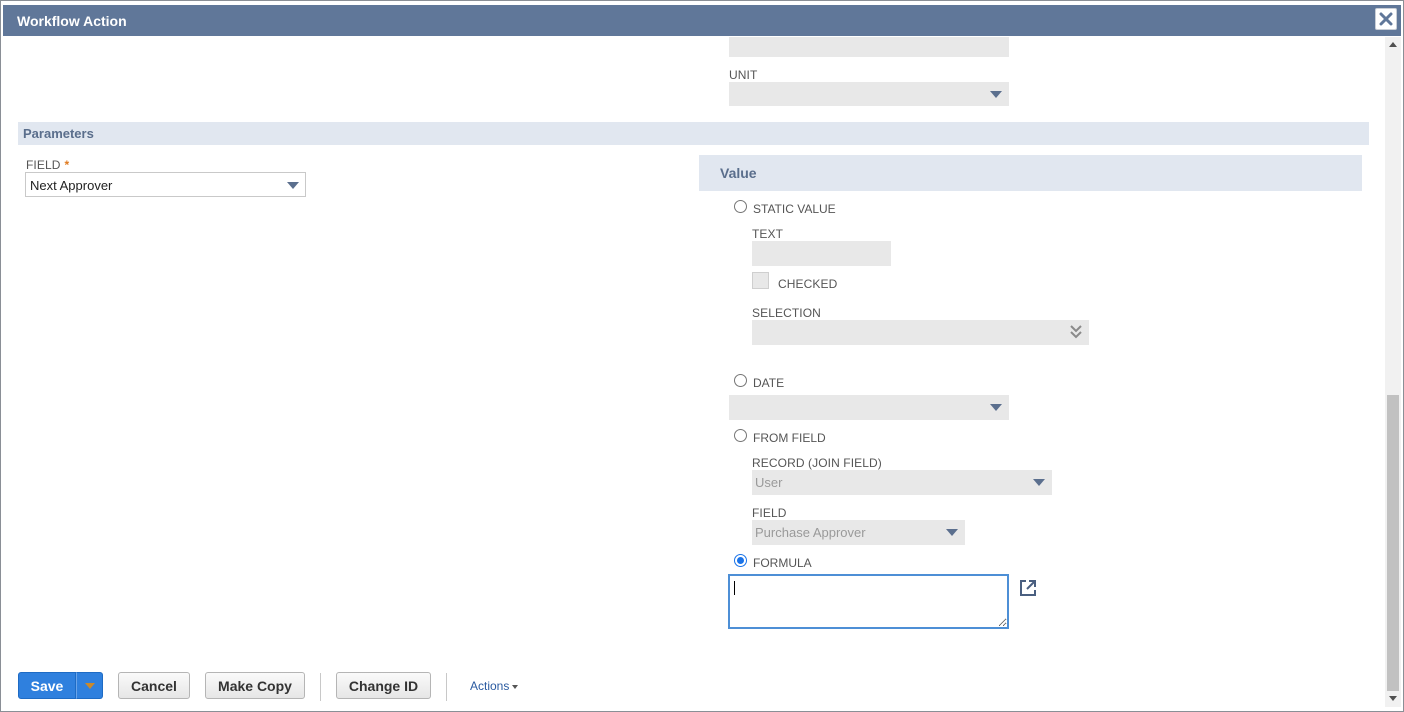  I want to click on text-cursor, so click(734, 588).